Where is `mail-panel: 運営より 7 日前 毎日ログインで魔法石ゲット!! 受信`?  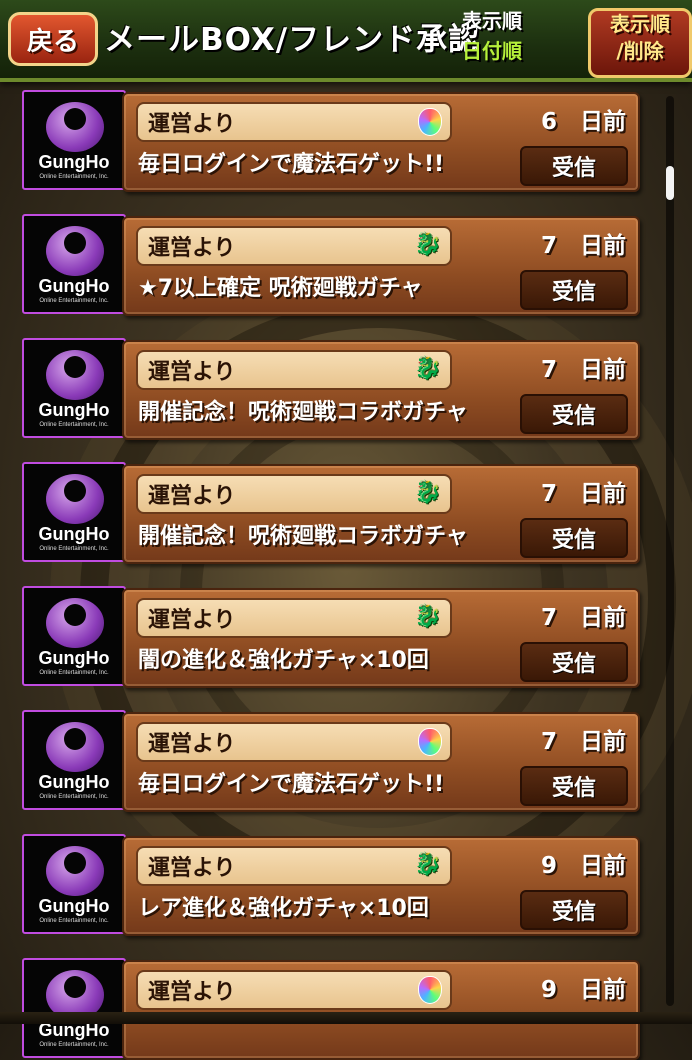 mail-panel: 運営より 7 日前 毎日ログインで魔法石ゲット!! 受信 is located at coordinates (381, 762).